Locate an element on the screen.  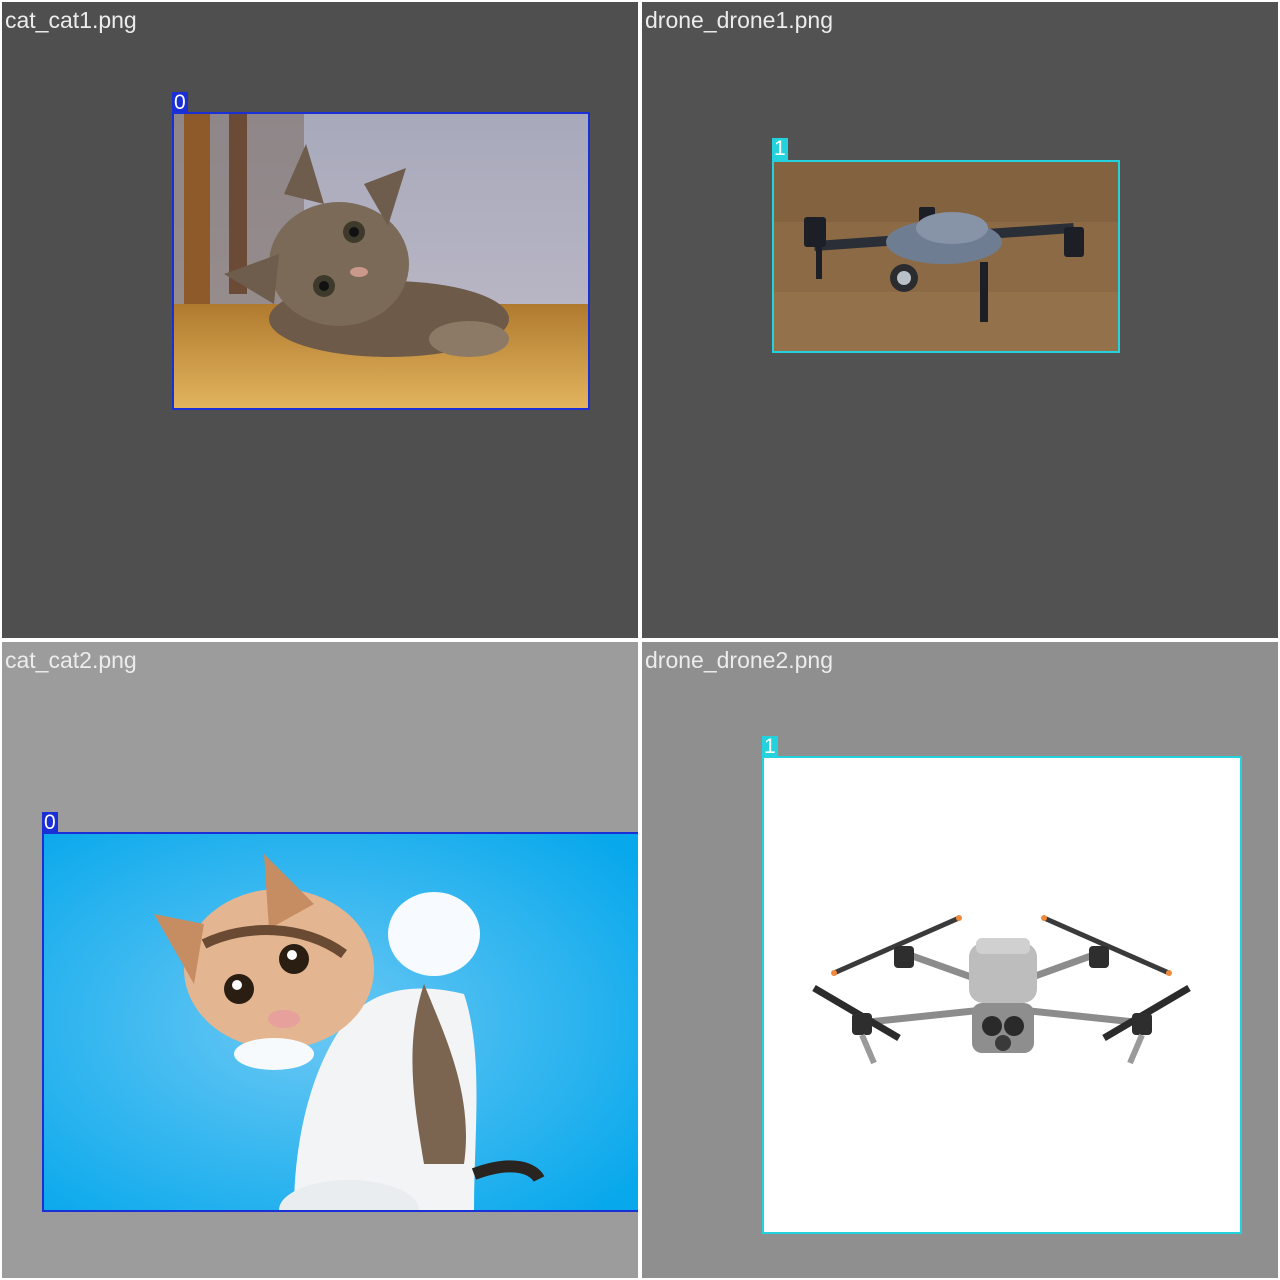
tile-filename: cat_cat1.png is located at coordinates (71, 20).